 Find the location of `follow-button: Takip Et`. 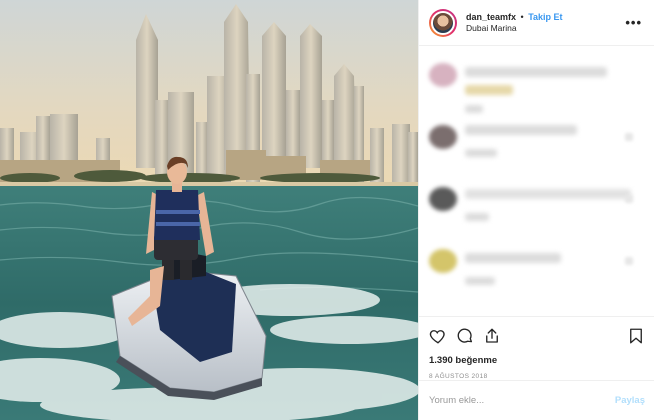

follow-button: Takip Et is located at coordinates (545, 17).